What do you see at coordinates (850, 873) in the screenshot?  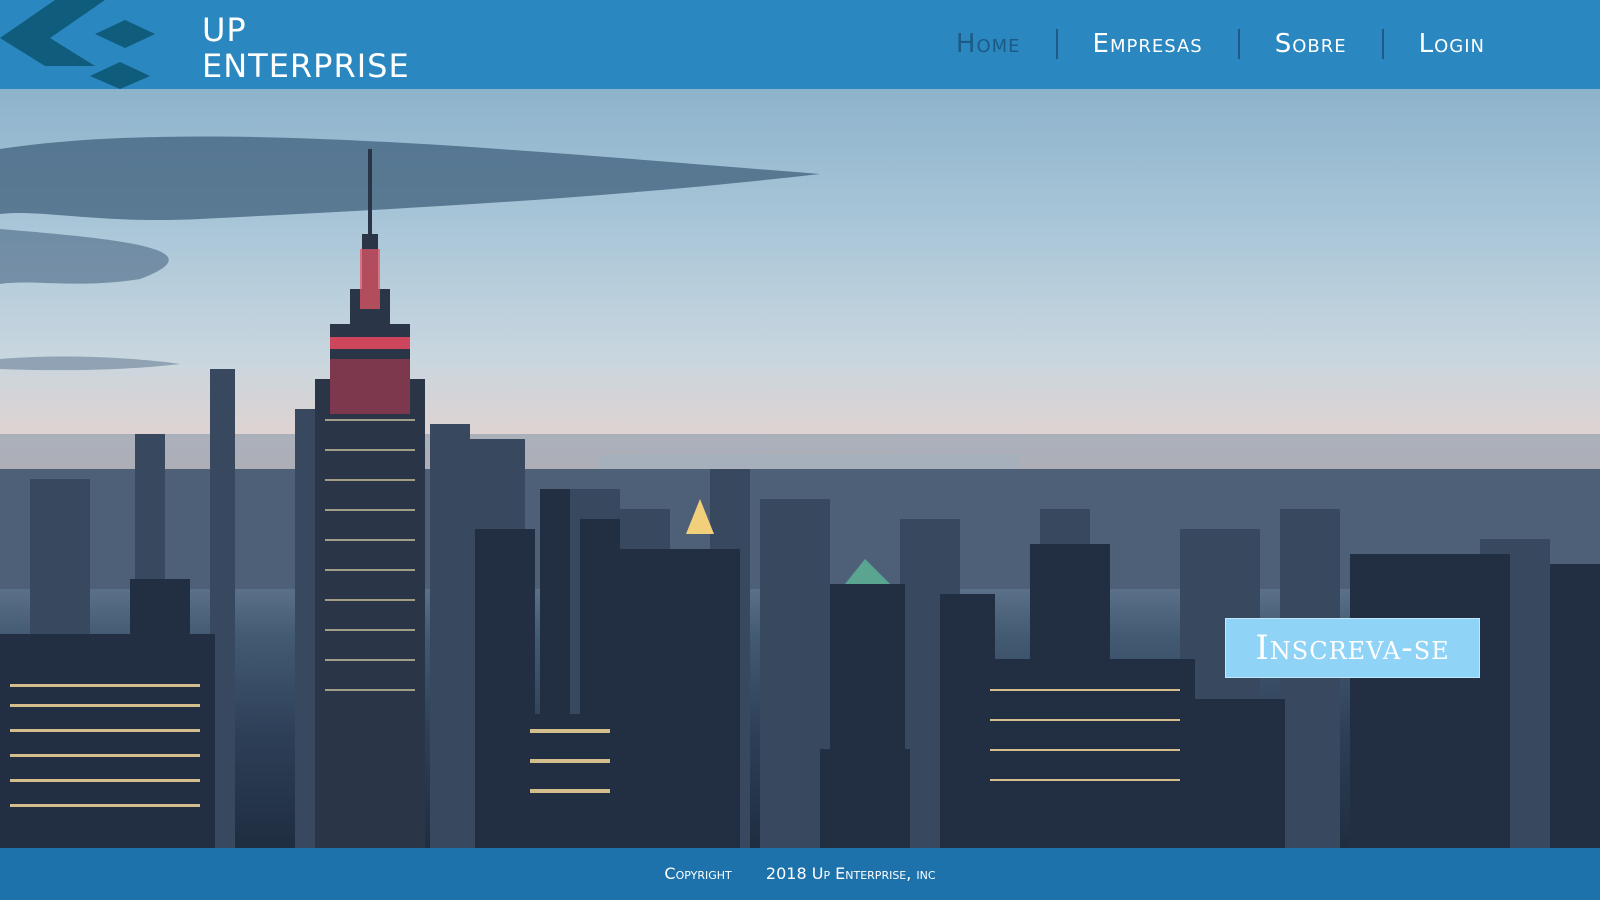 I see `copyright-text: 2018 Up Enterprise, inc` at bounding box center [850, 873].